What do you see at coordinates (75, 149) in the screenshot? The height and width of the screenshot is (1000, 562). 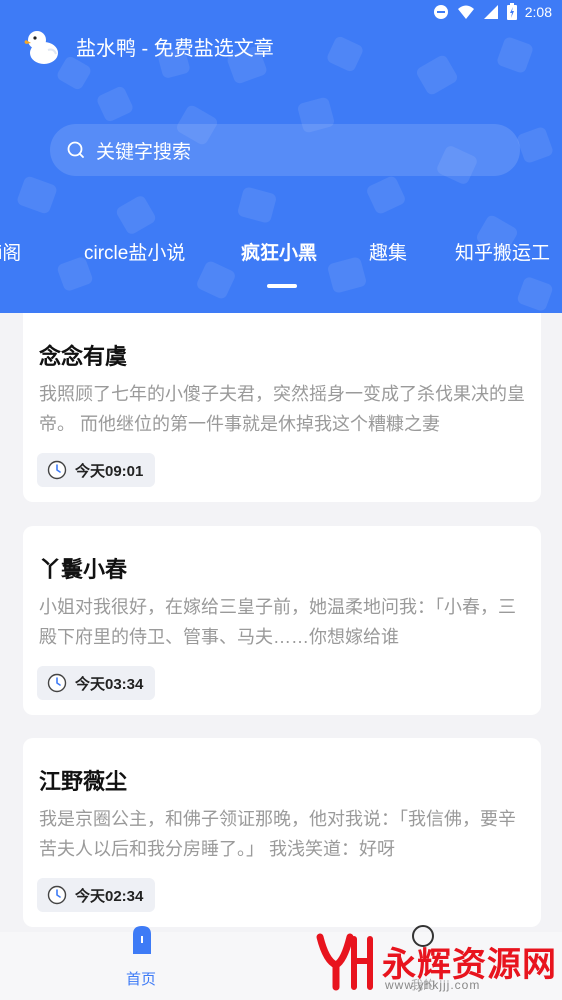 I see `search-icon` at bounding box center [75, 149].